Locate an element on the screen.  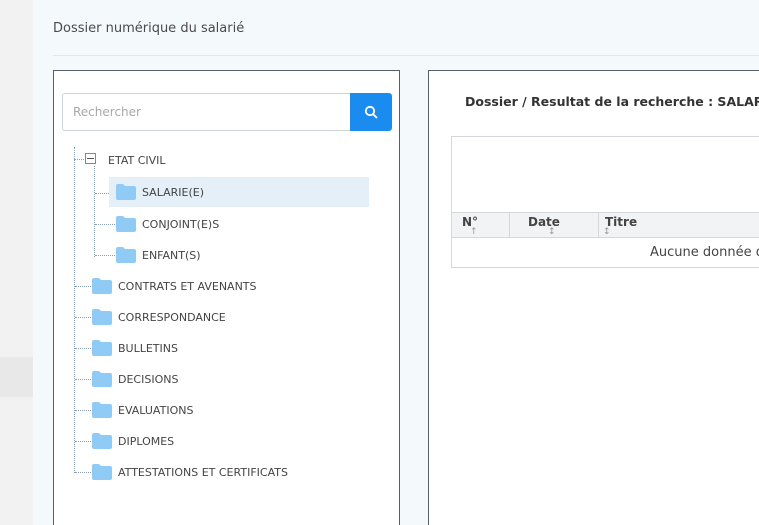
tree-node-label: ATTESTATIONS ET CERTIFICATS is located at coordinates (203, 472).